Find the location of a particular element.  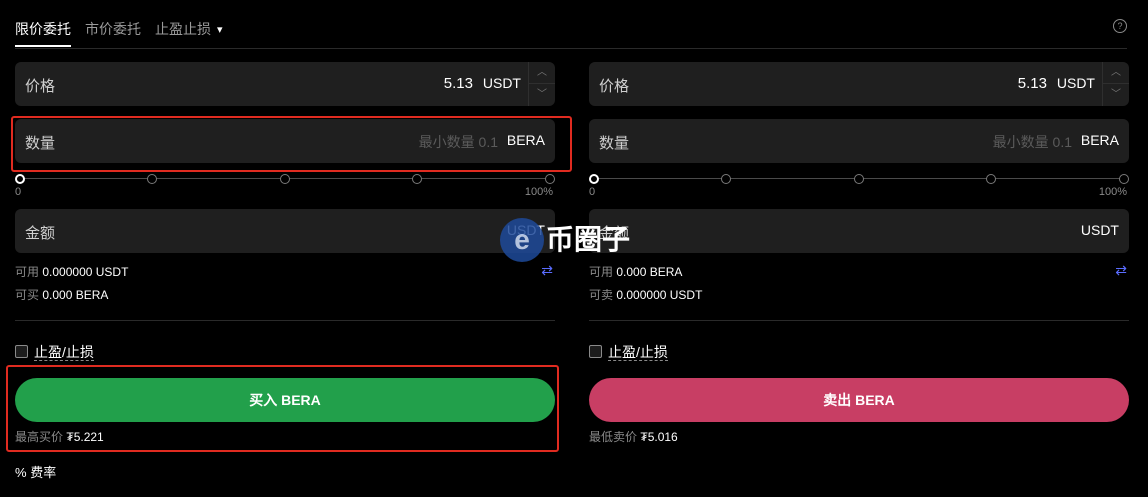

buy-tpsl-checkbox: 止盈/止损 is located at coordinates (54, 352).